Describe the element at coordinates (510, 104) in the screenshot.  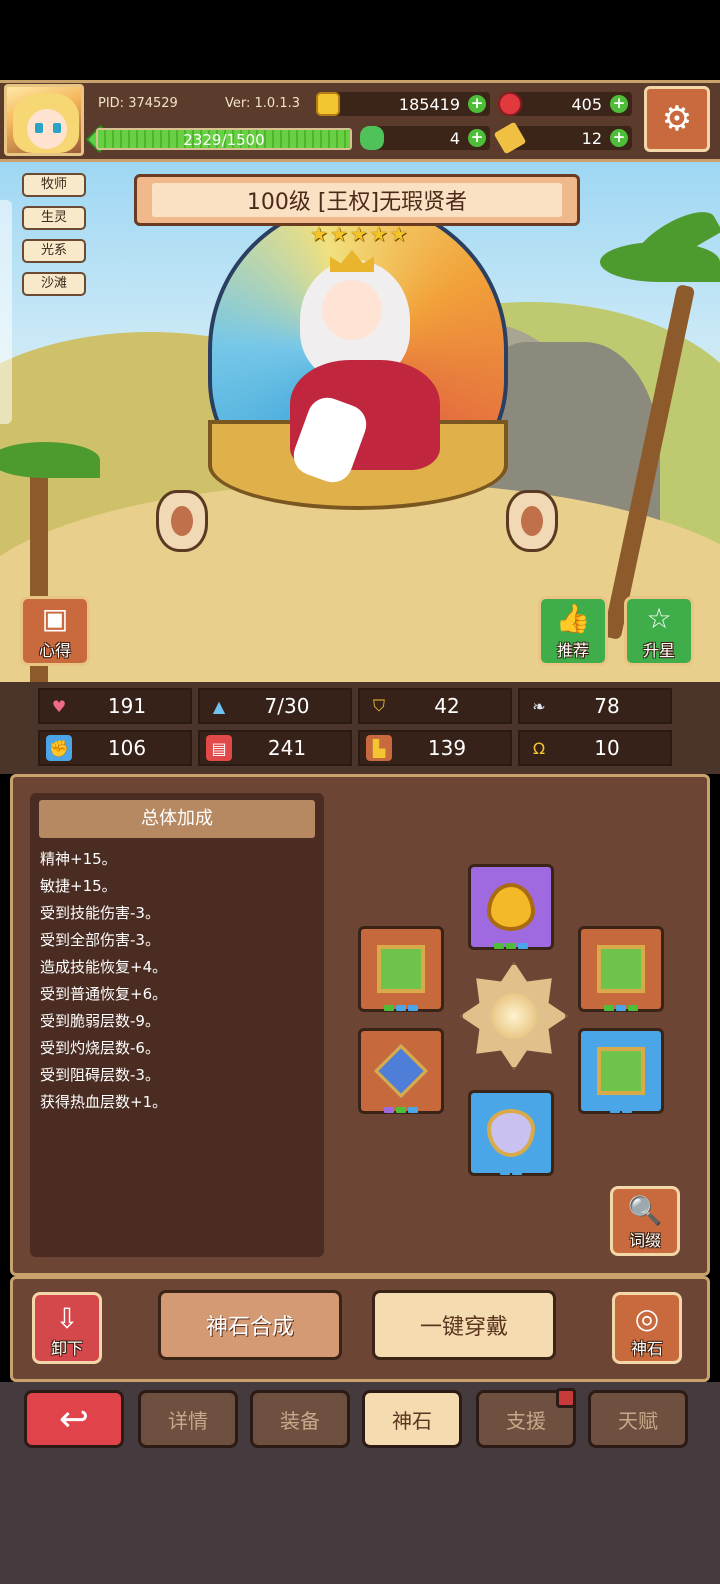
I see `ruby-icon` at that location.